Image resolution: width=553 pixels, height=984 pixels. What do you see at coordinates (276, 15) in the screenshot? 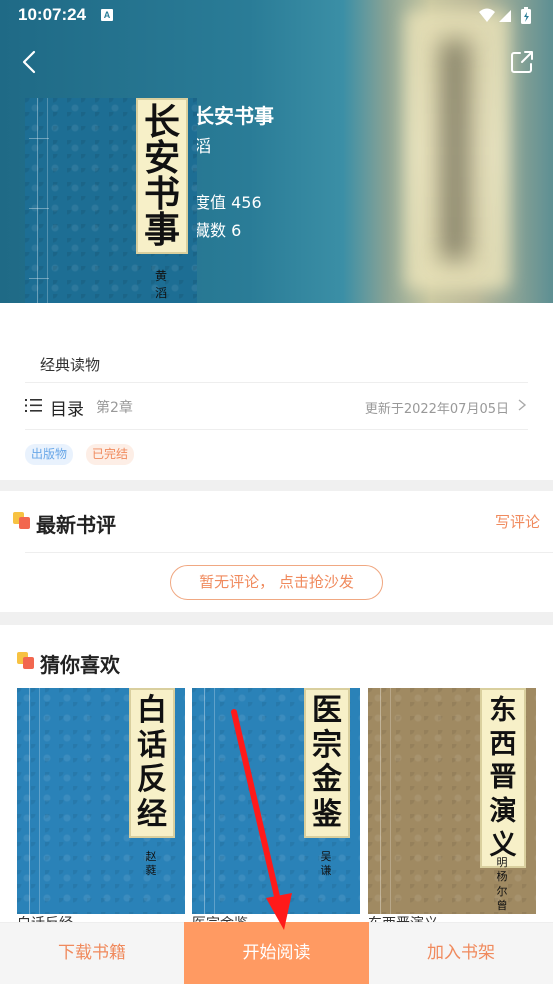
I see `status-bar: 10:07:24 A` at bounding box center [276, 15].